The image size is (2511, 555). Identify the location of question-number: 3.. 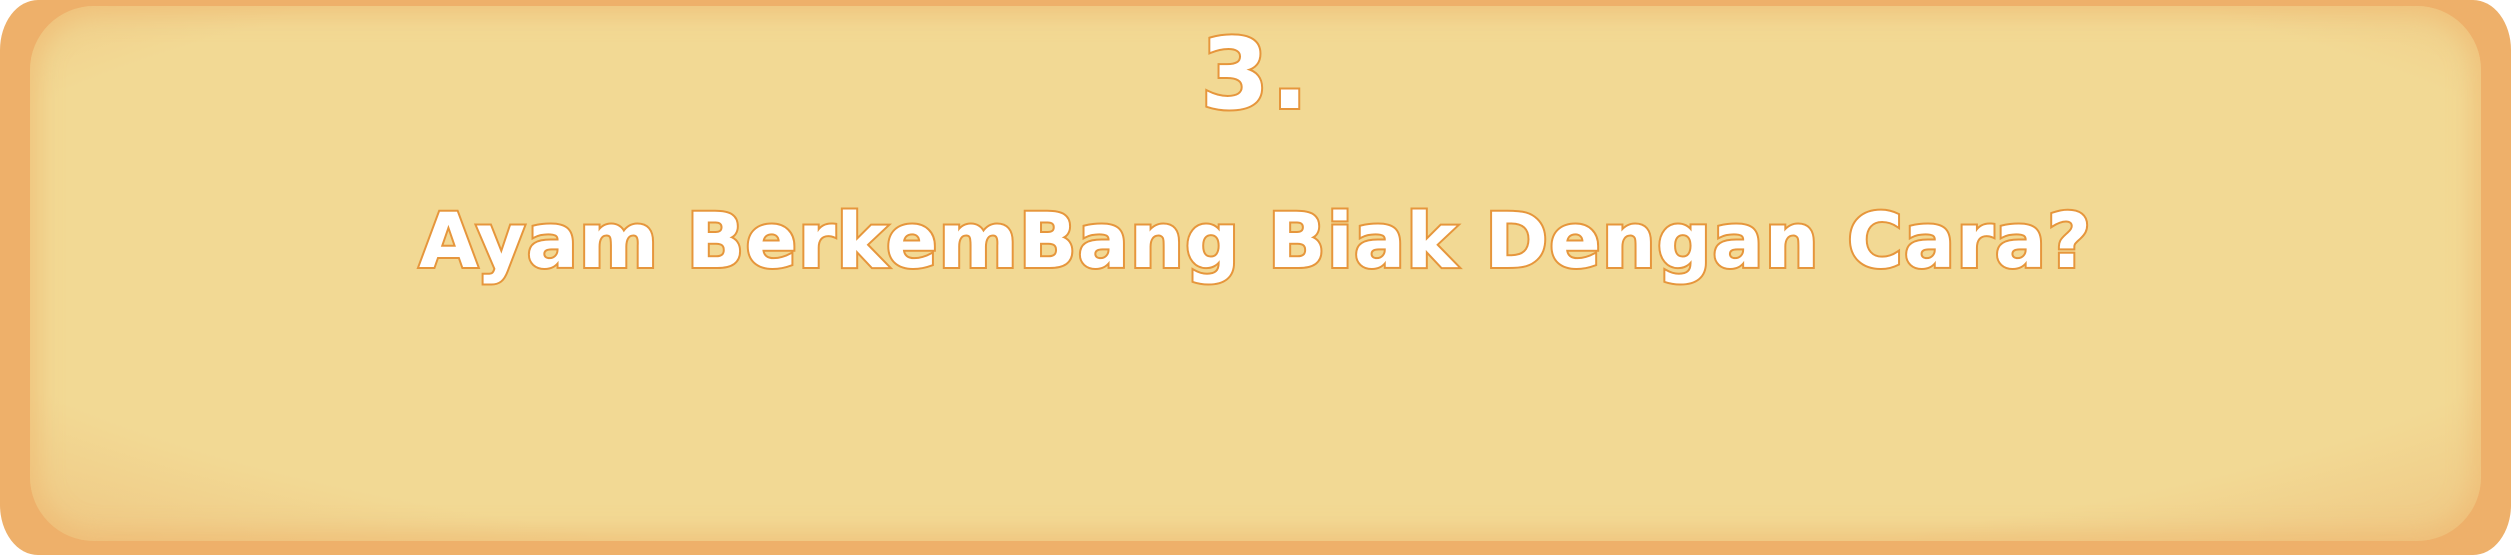
(1255, 75).